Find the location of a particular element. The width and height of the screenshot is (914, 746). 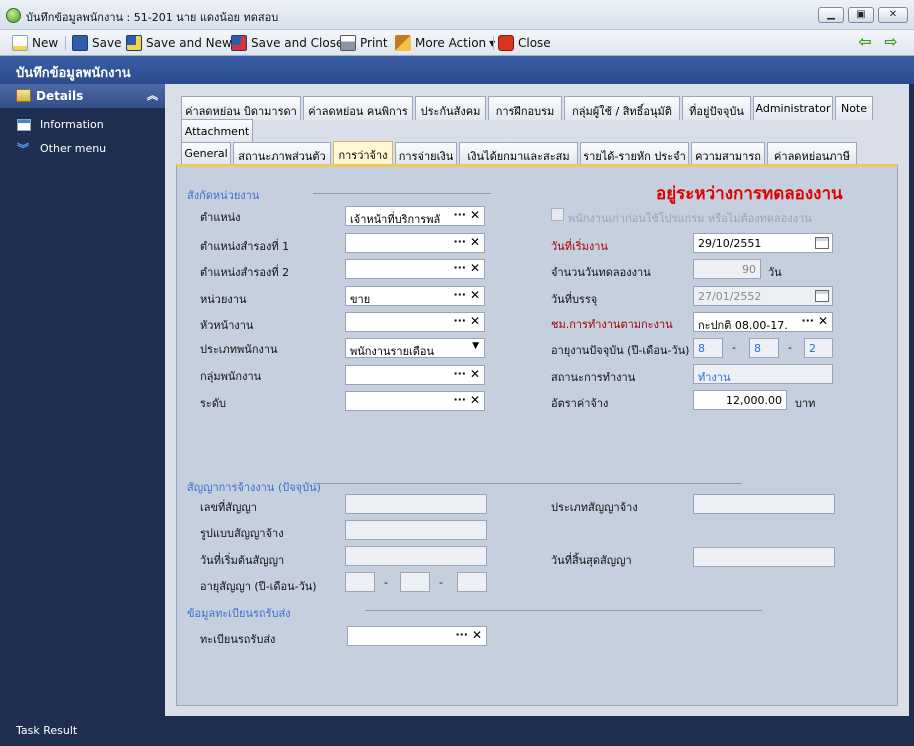

work-hours-field: กะปกติ 08.00-17.00 น. ··· ✕ is located at coordinates (763, 322).